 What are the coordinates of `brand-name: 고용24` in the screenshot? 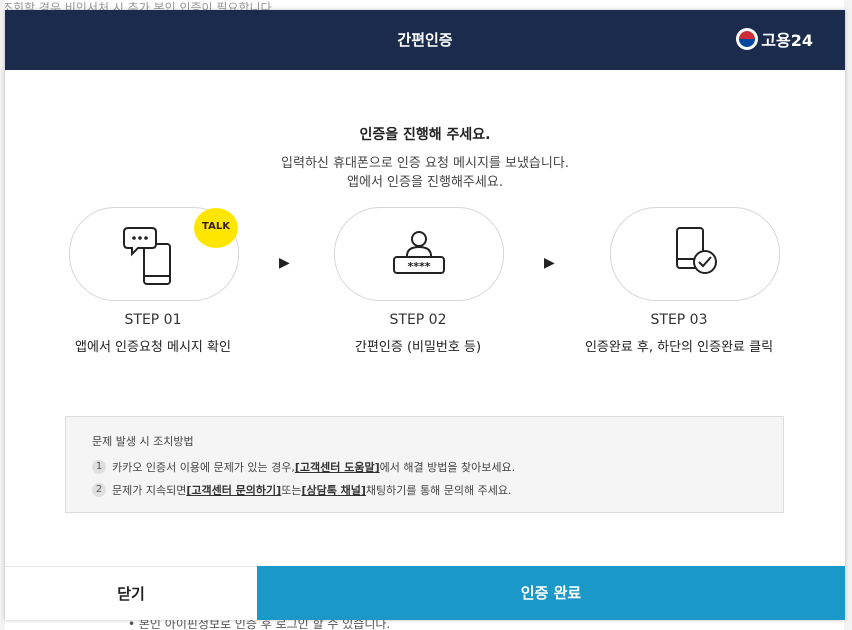 It's located at (787, 40).